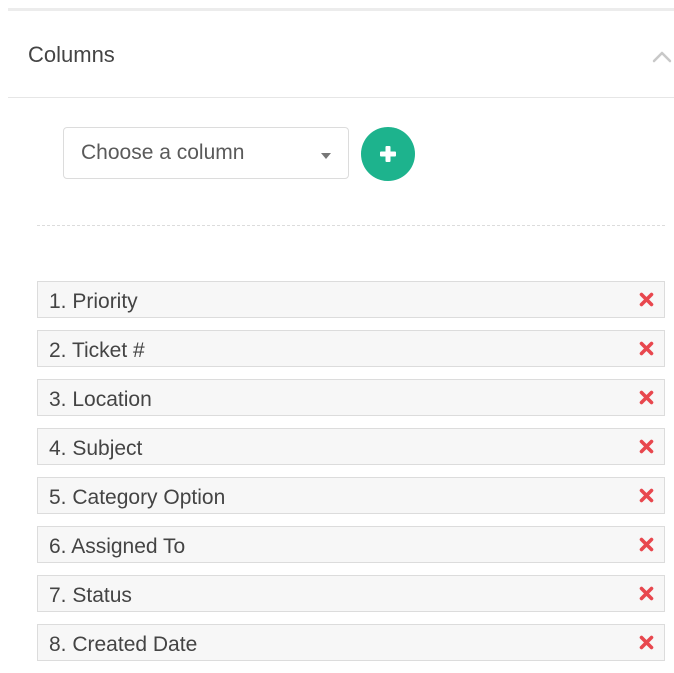 The width and height of the screenshot is (674, 673). What do you see at coordinates (351, 225) in the screenshot?
I see `dashed-divider` at bounding box center [351, 225].